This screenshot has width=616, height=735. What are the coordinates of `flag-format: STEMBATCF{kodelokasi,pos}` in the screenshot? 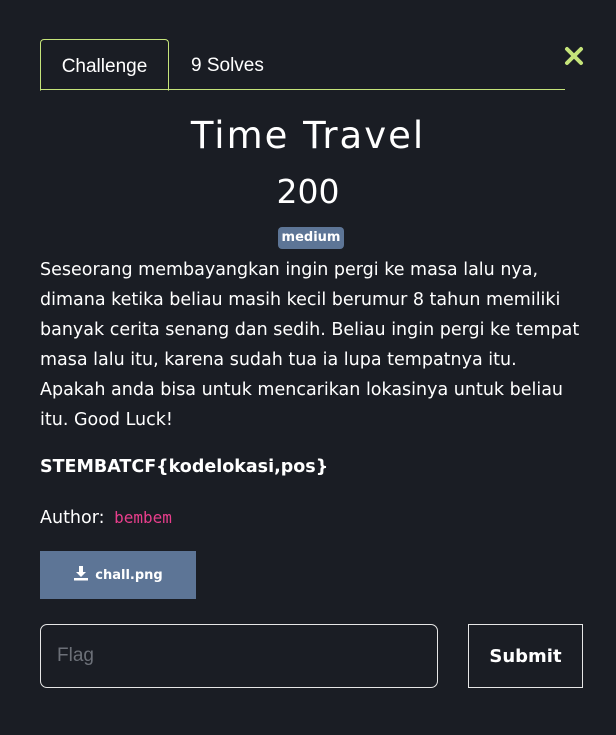 It's located at (184, 467).